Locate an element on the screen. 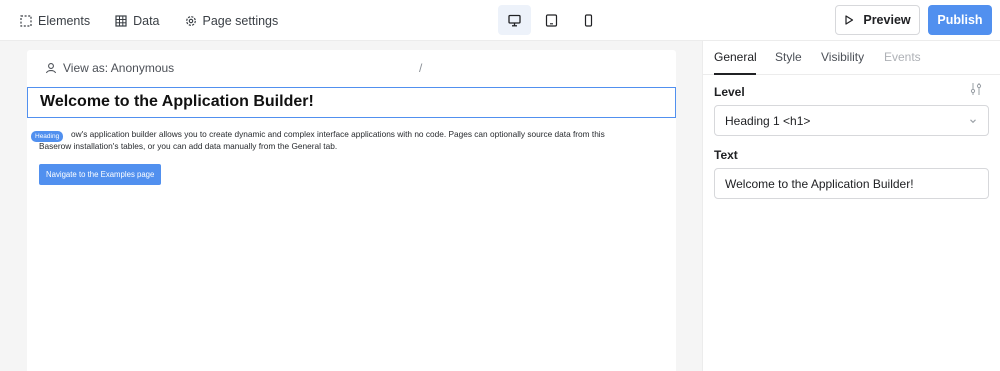  desktop-icon is located at coordinates (514, 20).